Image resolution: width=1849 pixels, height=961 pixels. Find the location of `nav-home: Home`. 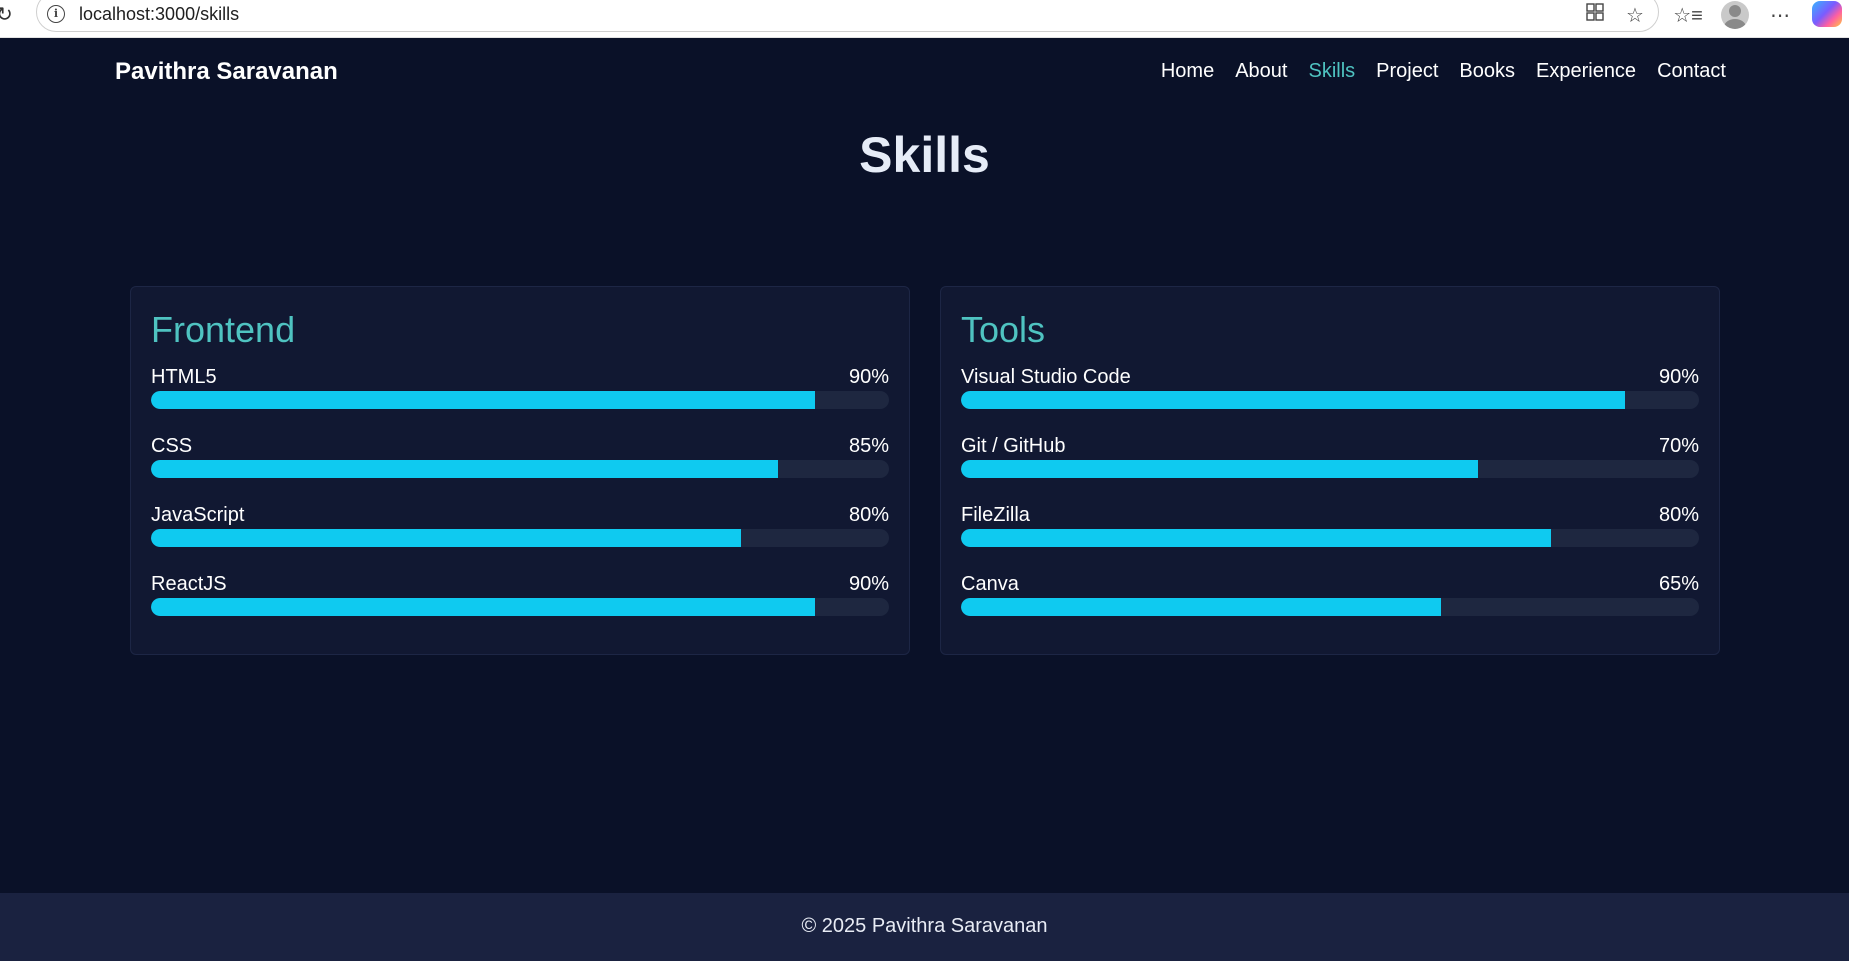

nav-home: Home is located at coordinates (1187, 71).